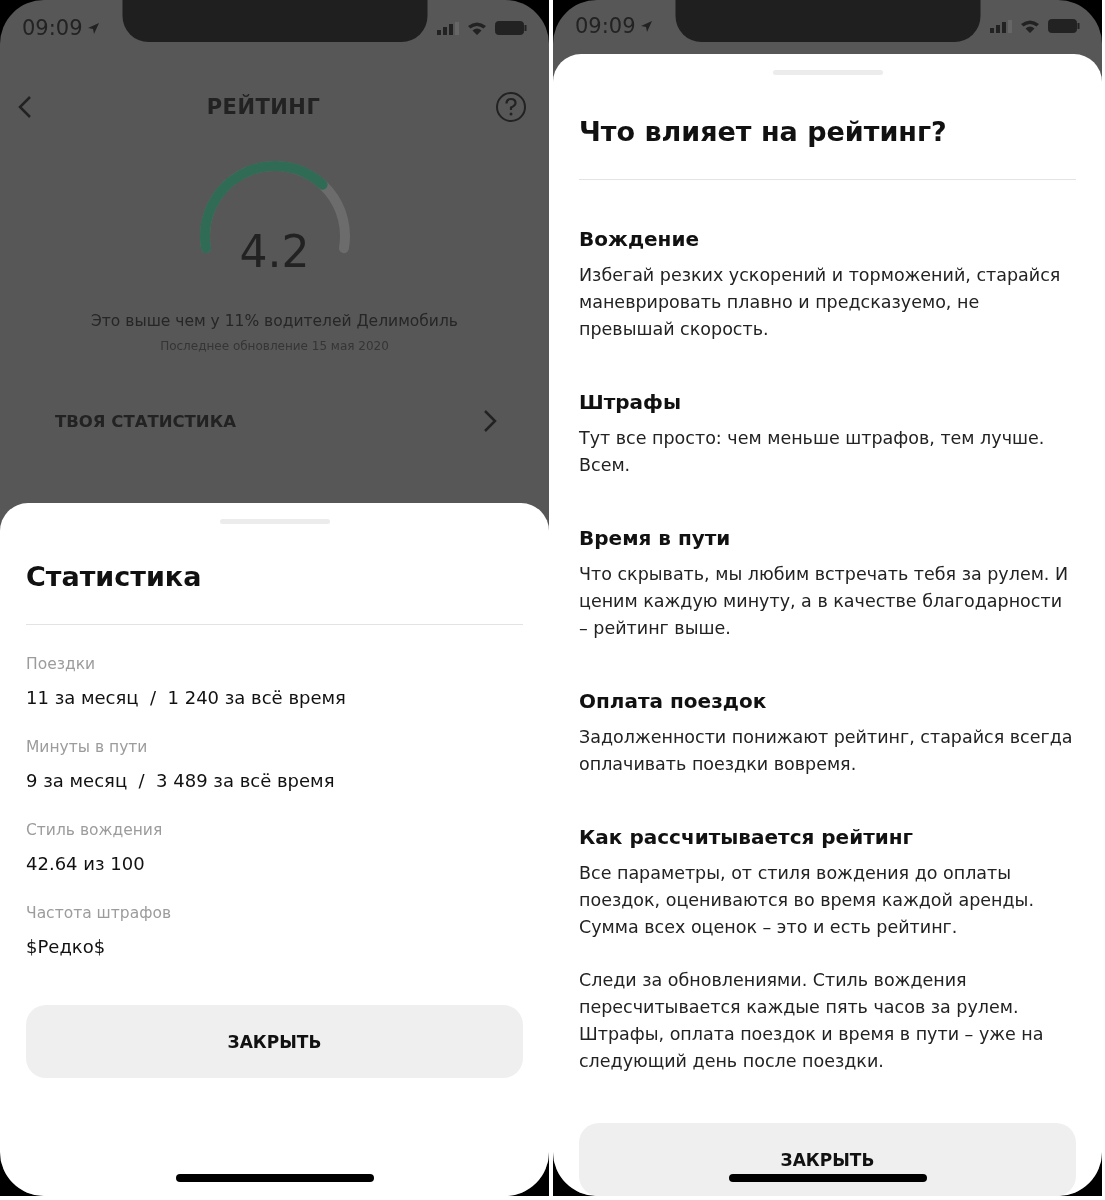 This screenshot has height=1200, width=1105. Describe the element at coordinates (25, 107) in the screenshot. I see `back-icon` at that location.